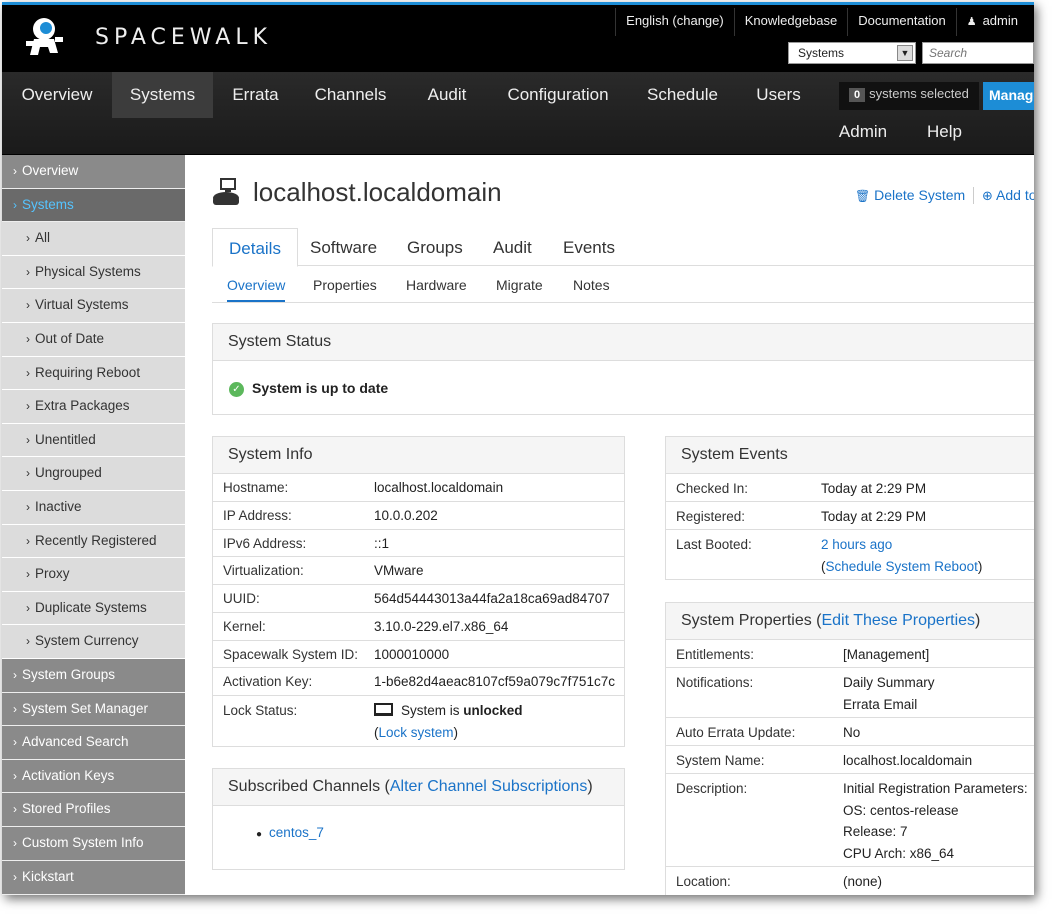 The height and width of the screenshot is (915, 1054). What do you see at coordinates (350, 95) in the screenshot?
I see `nav-channels: Channels` at bounding box center [350, 95].